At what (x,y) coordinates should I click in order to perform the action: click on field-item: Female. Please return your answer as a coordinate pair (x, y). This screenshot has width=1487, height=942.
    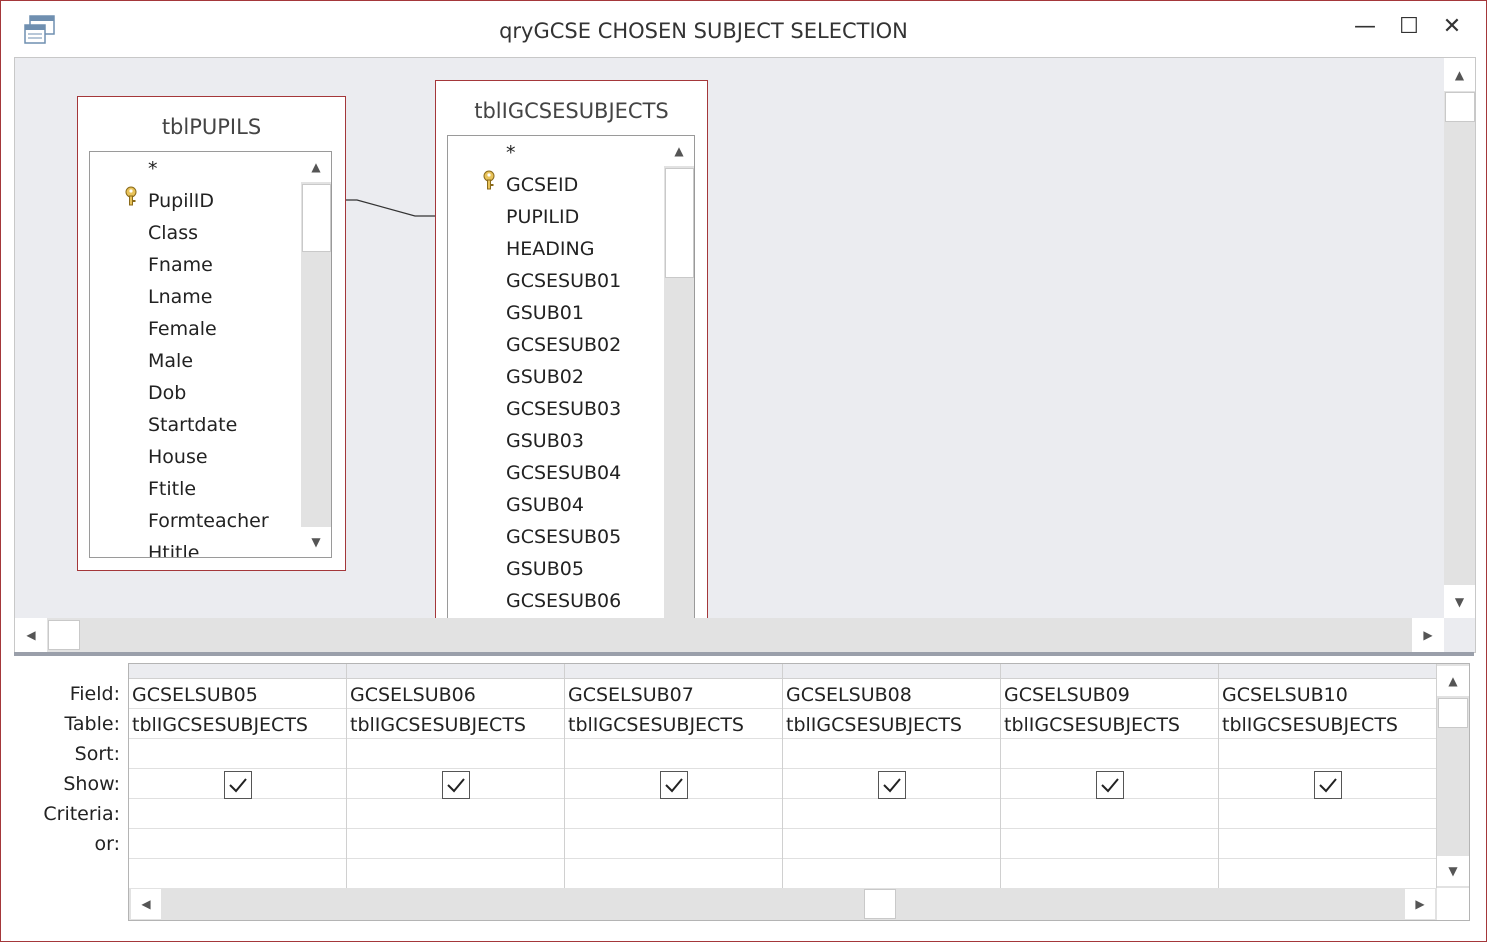
    Looking at the image, I should click on (182, 329).